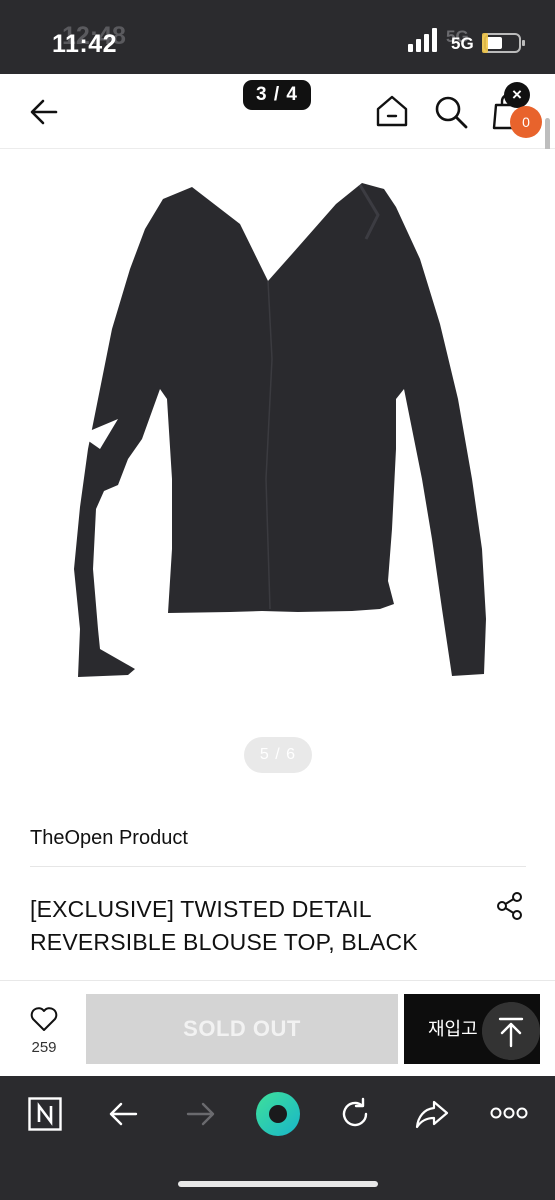 The height and width of the screenshot is (1200, 555). What do you see at coordinates (278, 1114) in the screenshot?
I see `browser-home-icon` at bounding box center [278, 1114].